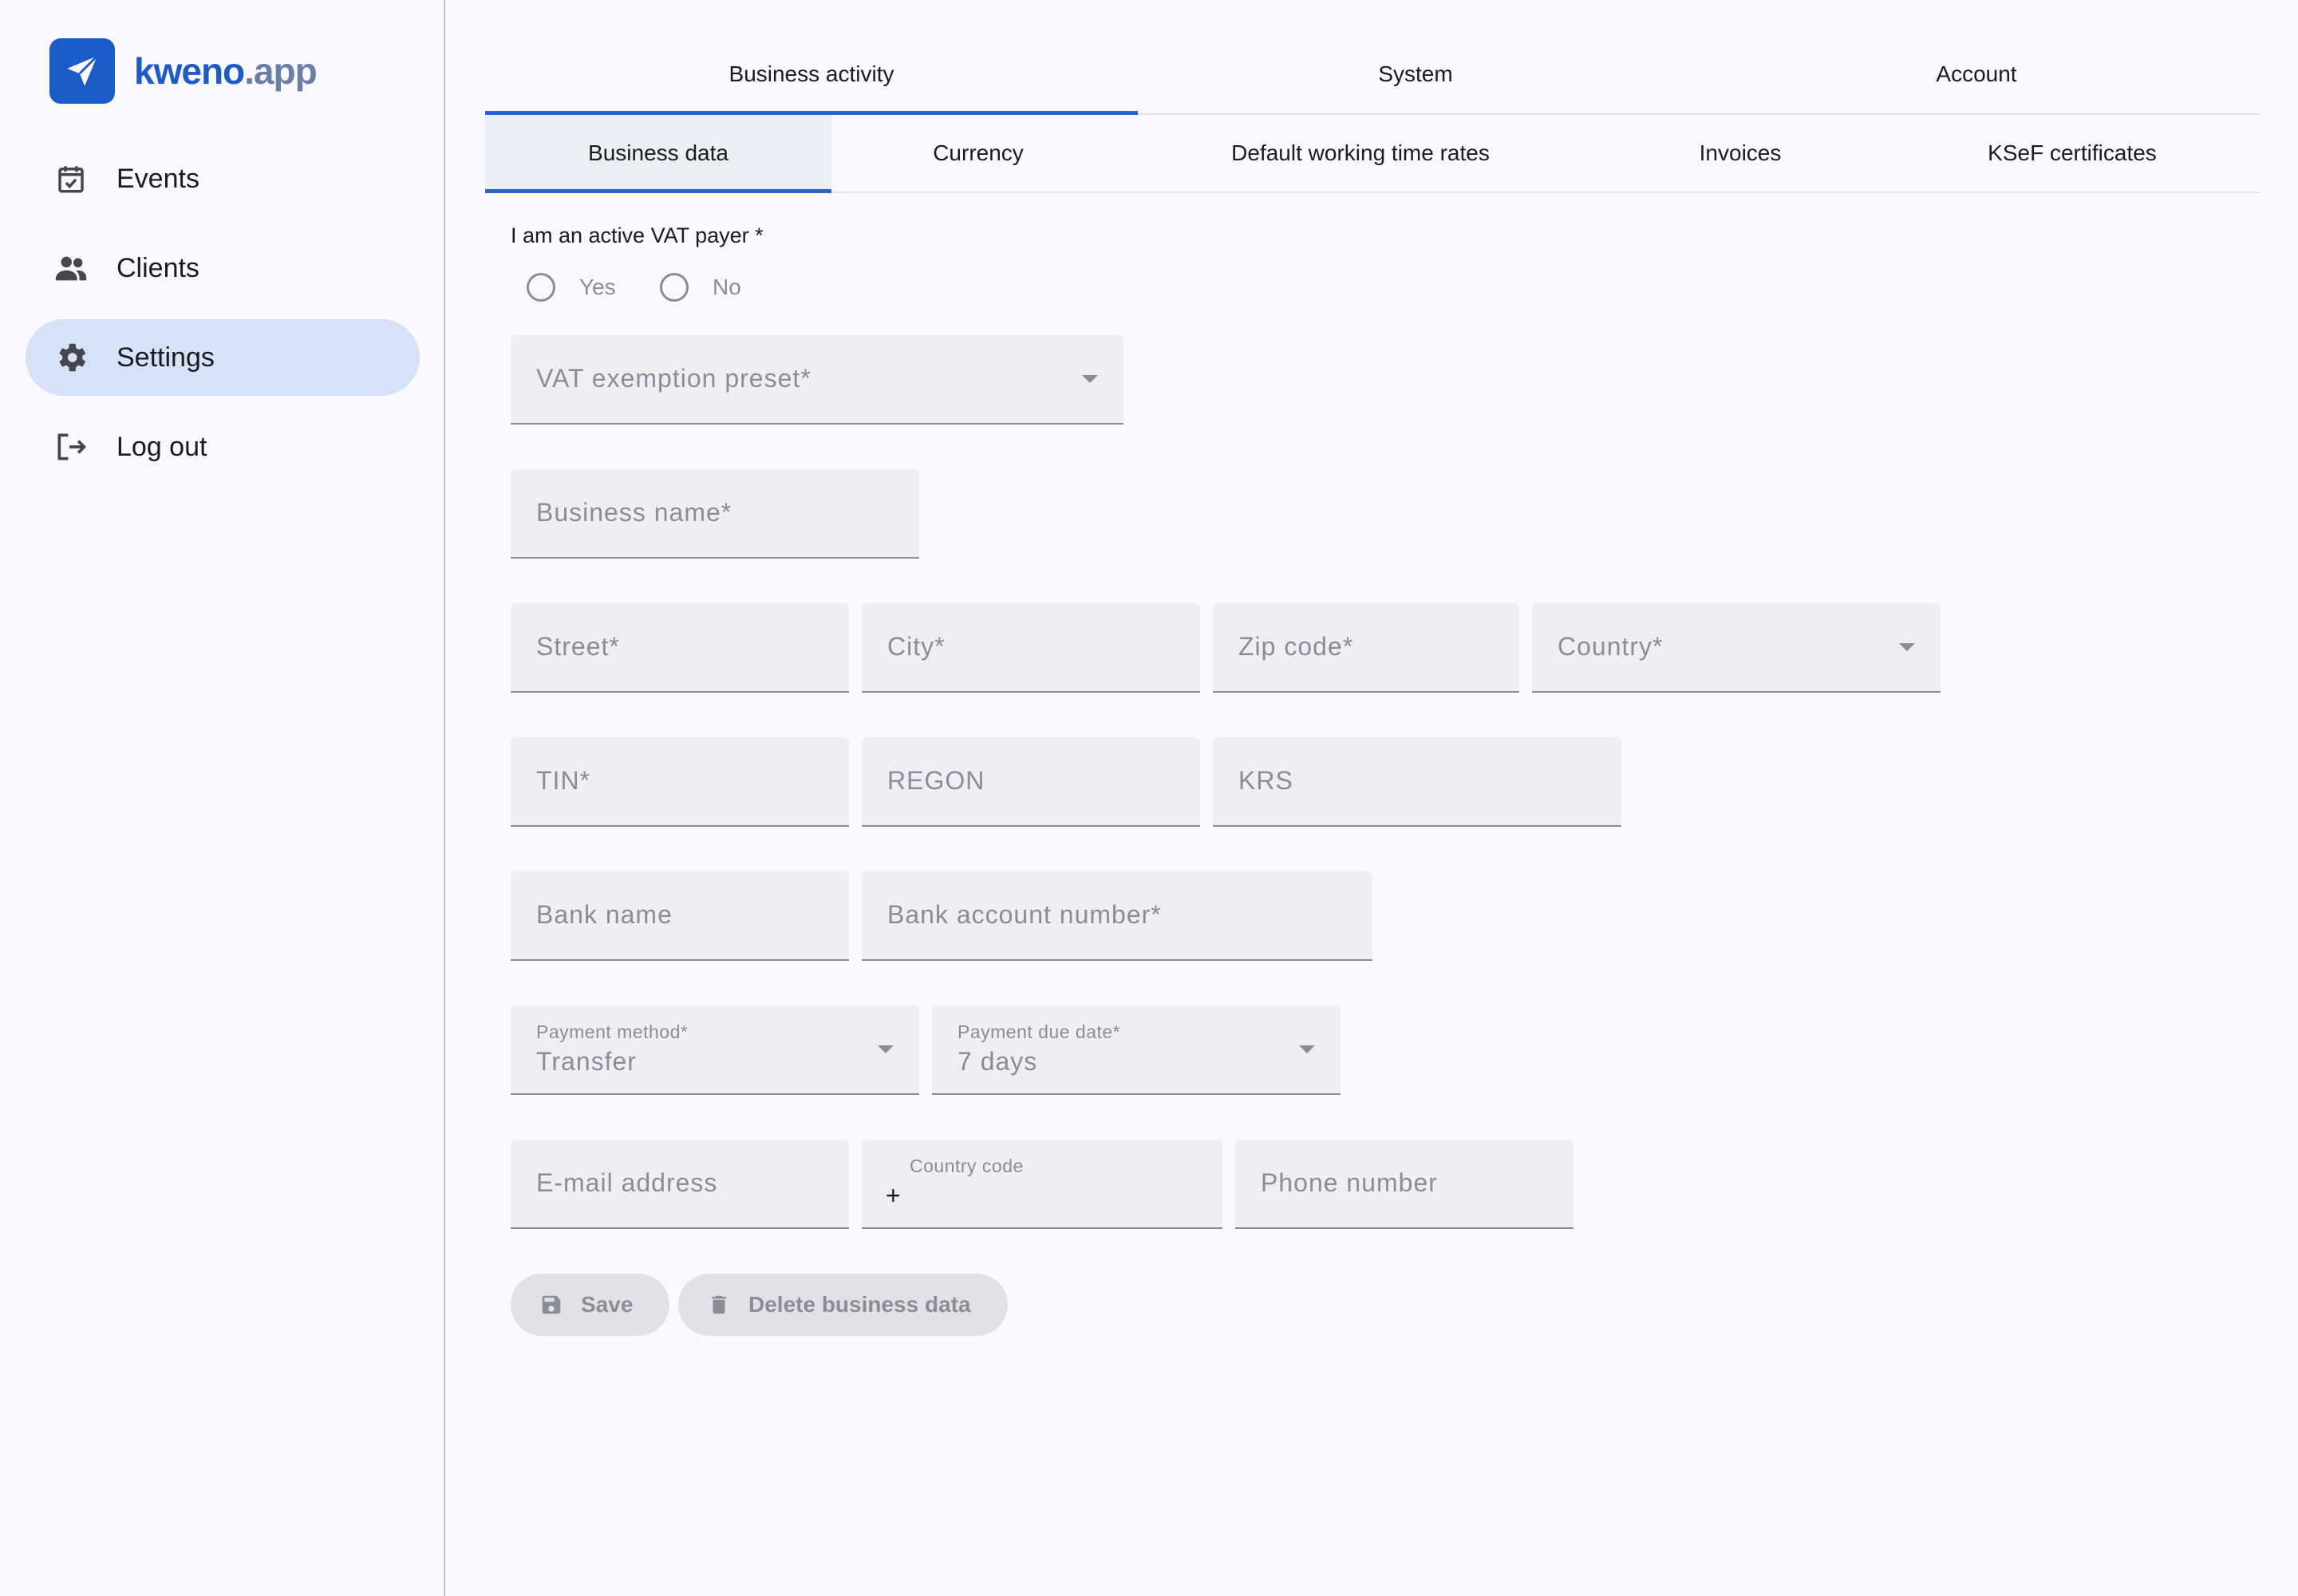  What do you see at coordinates (701, 287) in the screenshot?
I see `vat-payer-no-radio: No` at bounding box center [701, 287].